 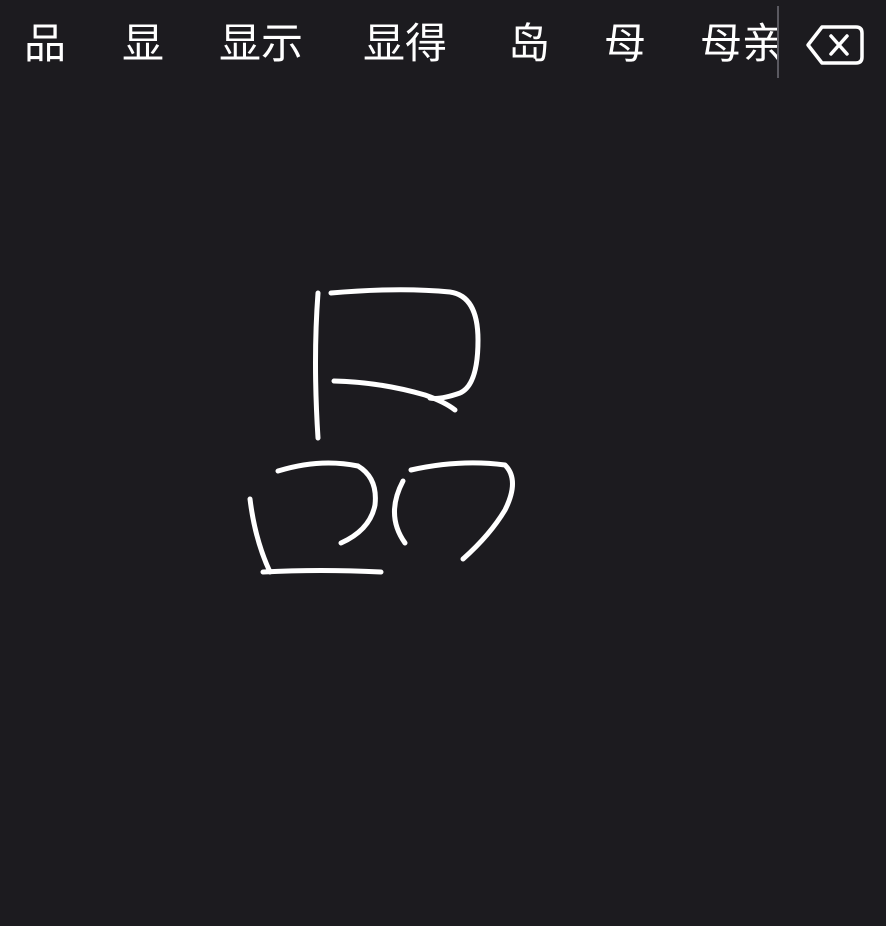 I want to click on candidate-item: 母, so click(x=625, y=44).